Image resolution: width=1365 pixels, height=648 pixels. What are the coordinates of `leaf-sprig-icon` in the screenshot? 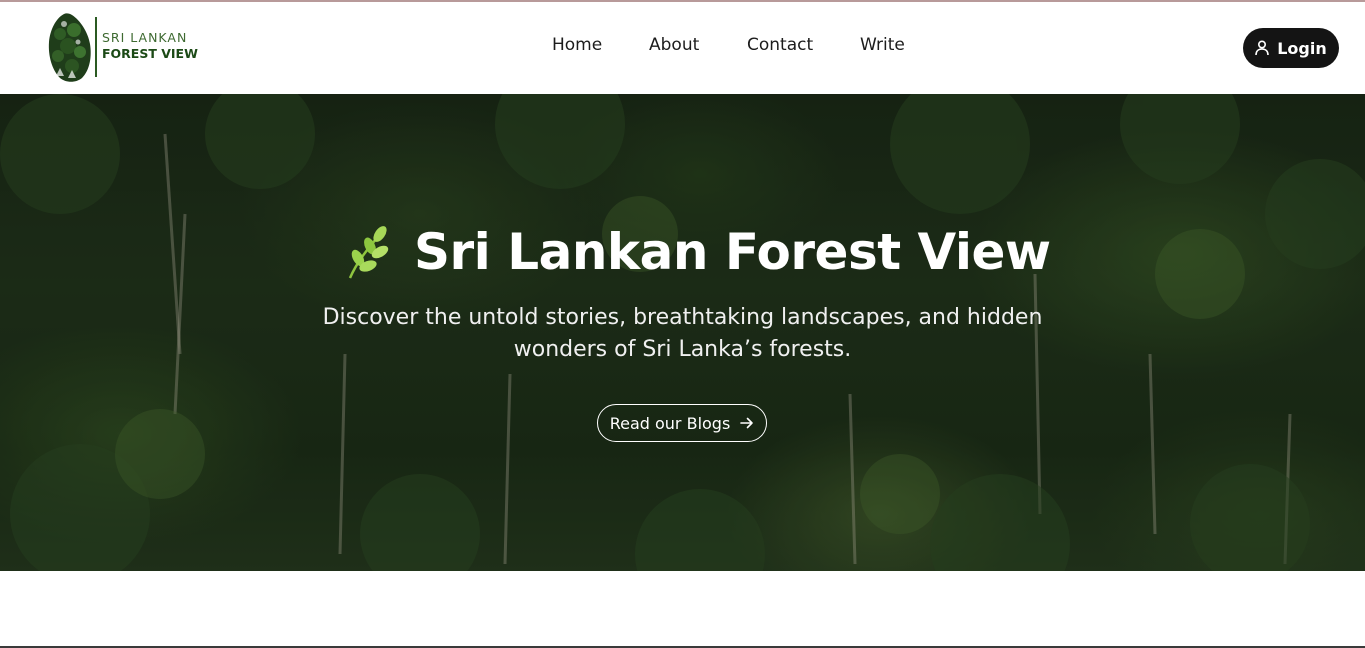 It's located at (368, 252).